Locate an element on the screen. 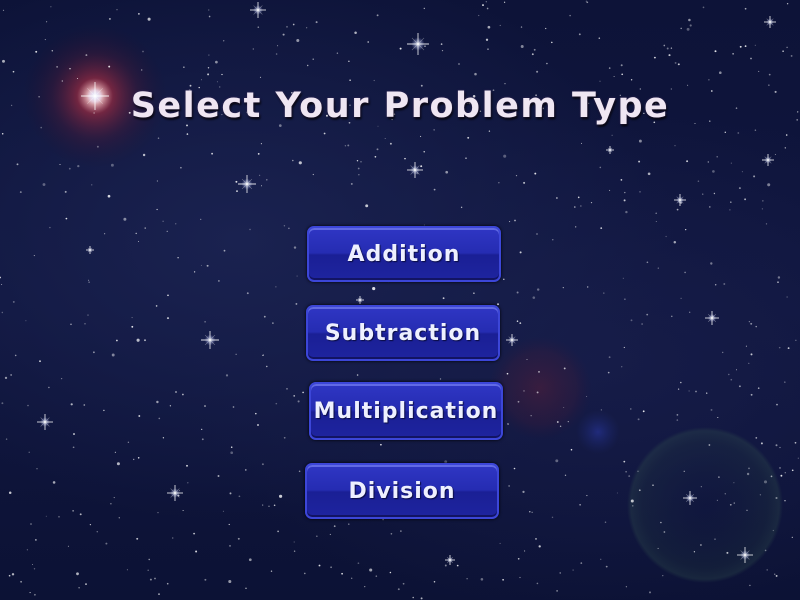 Image resolution: width=800 pixels, height=600 pixels. multiplication-button: Multiplication is located at coordinates (406, 411).